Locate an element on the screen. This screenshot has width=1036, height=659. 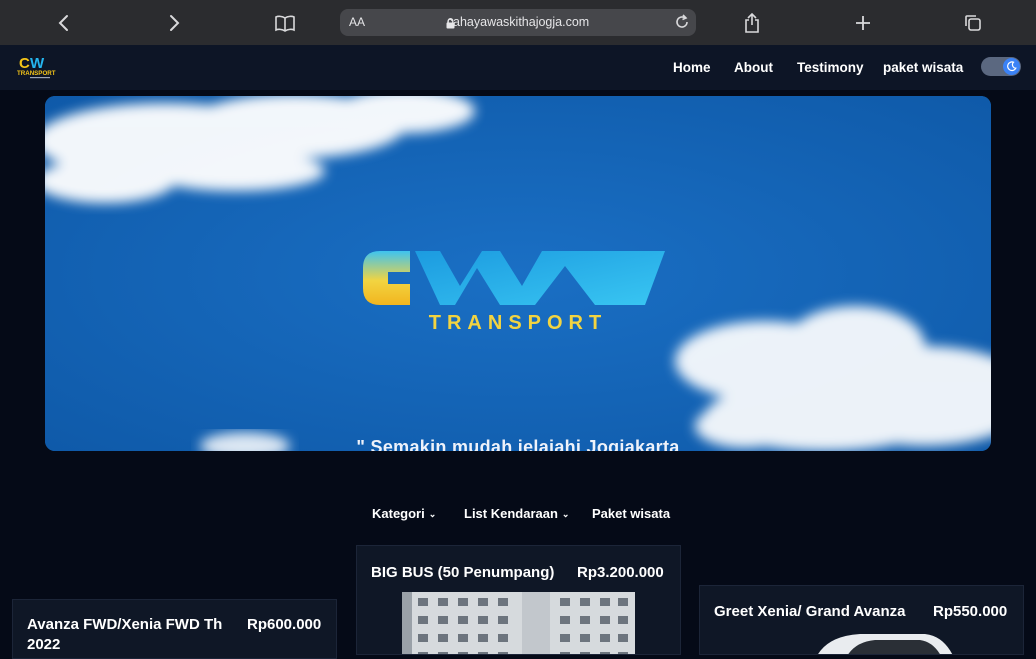
vehicle-card: Greet Xenia/ Grand Avanza Rp550.000 is located at coordinates (861, 620).